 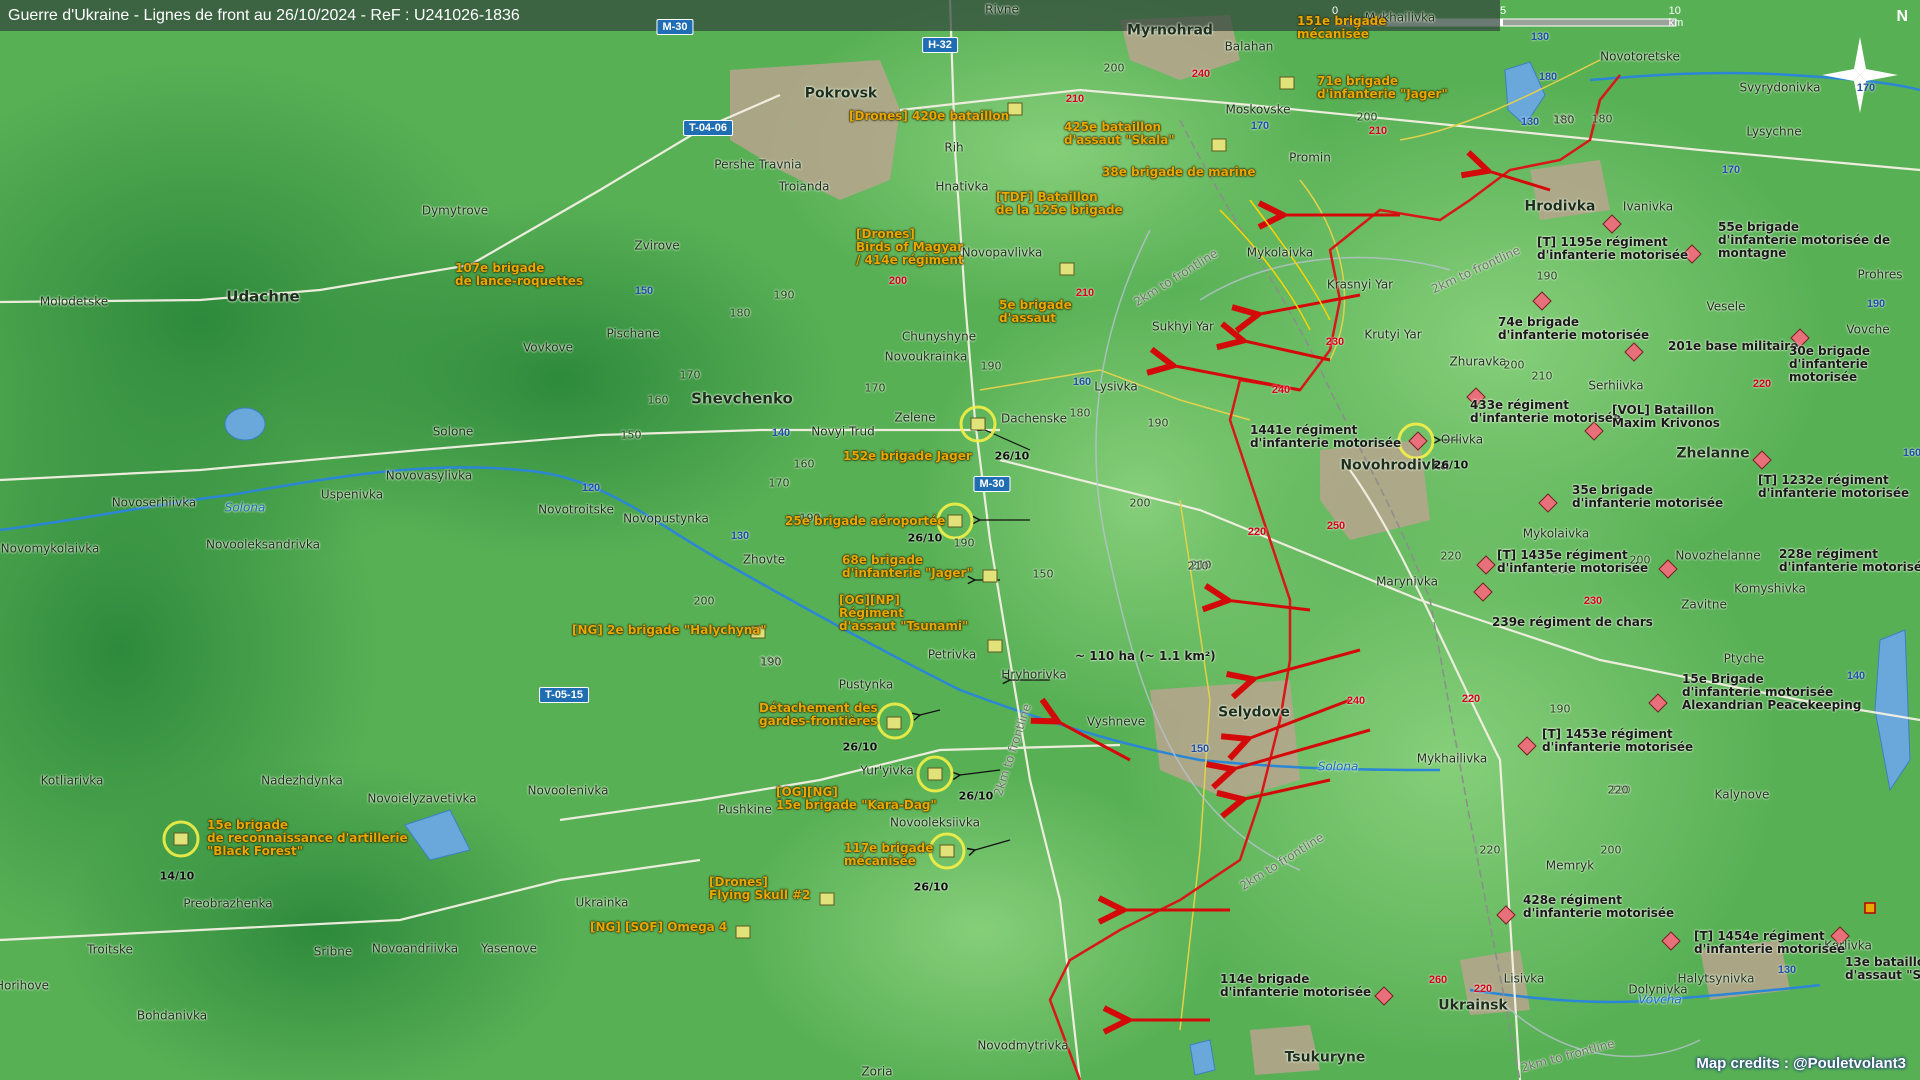 I want to click on place-novoielyzavetivka: Novoielyzavetivka, so click(x=422, y=798).